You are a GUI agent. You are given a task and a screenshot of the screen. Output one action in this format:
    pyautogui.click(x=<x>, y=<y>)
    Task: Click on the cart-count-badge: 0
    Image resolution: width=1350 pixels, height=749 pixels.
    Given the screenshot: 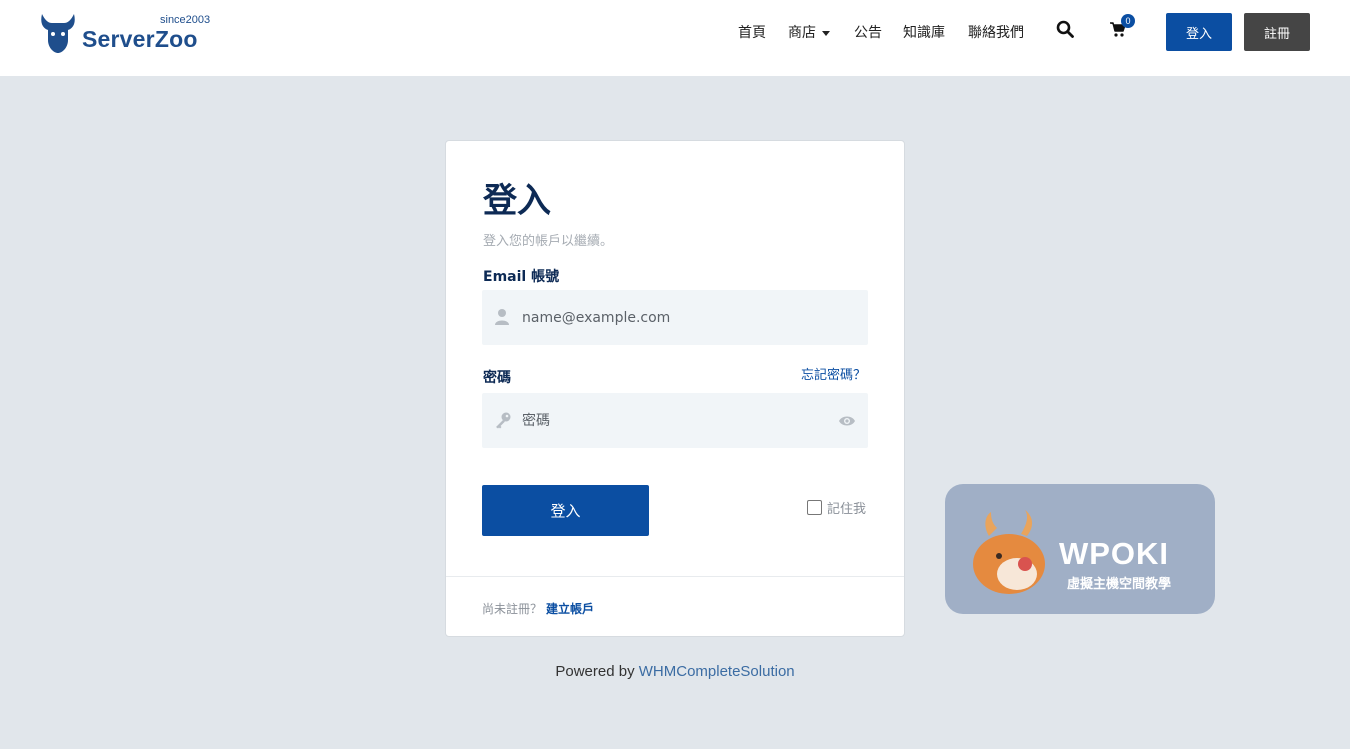 What is the action you would take?
    pyautogui.click(x=1128, y=21)
    